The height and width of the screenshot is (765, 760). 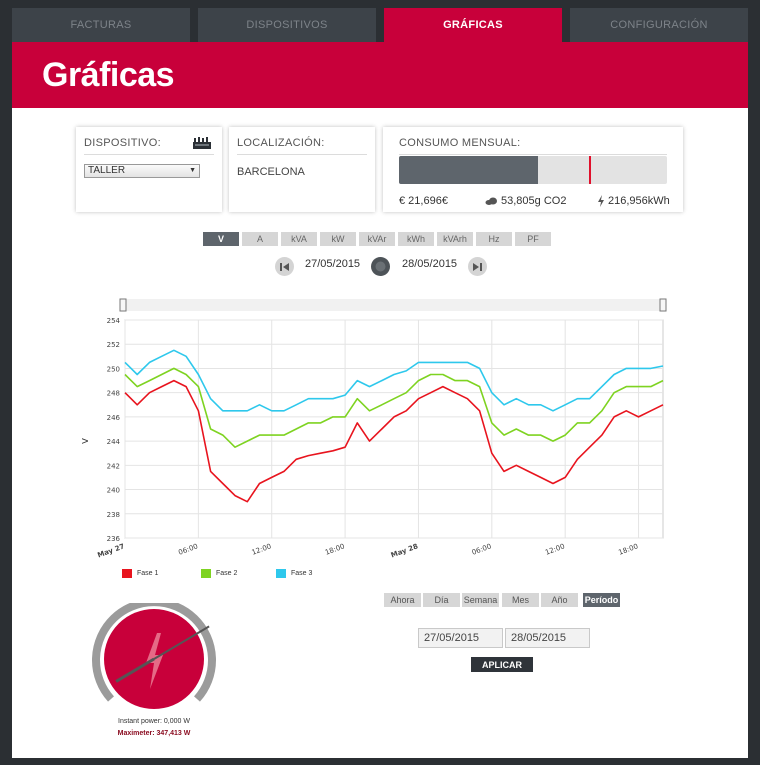 I want to click on cloud-icon, so click(x=491, y=201).